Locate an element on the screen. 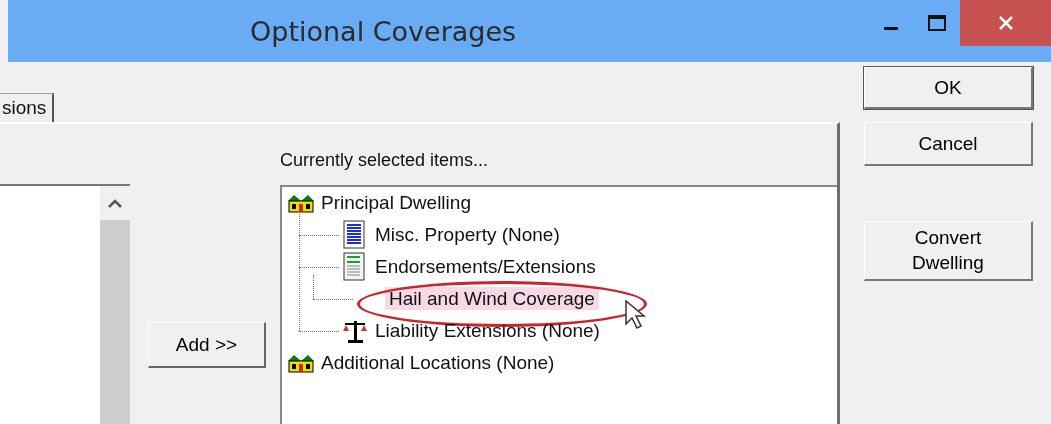 The width and height of the screenshot is (1051, 424). scrollbar is located at coordinates (115, 305).